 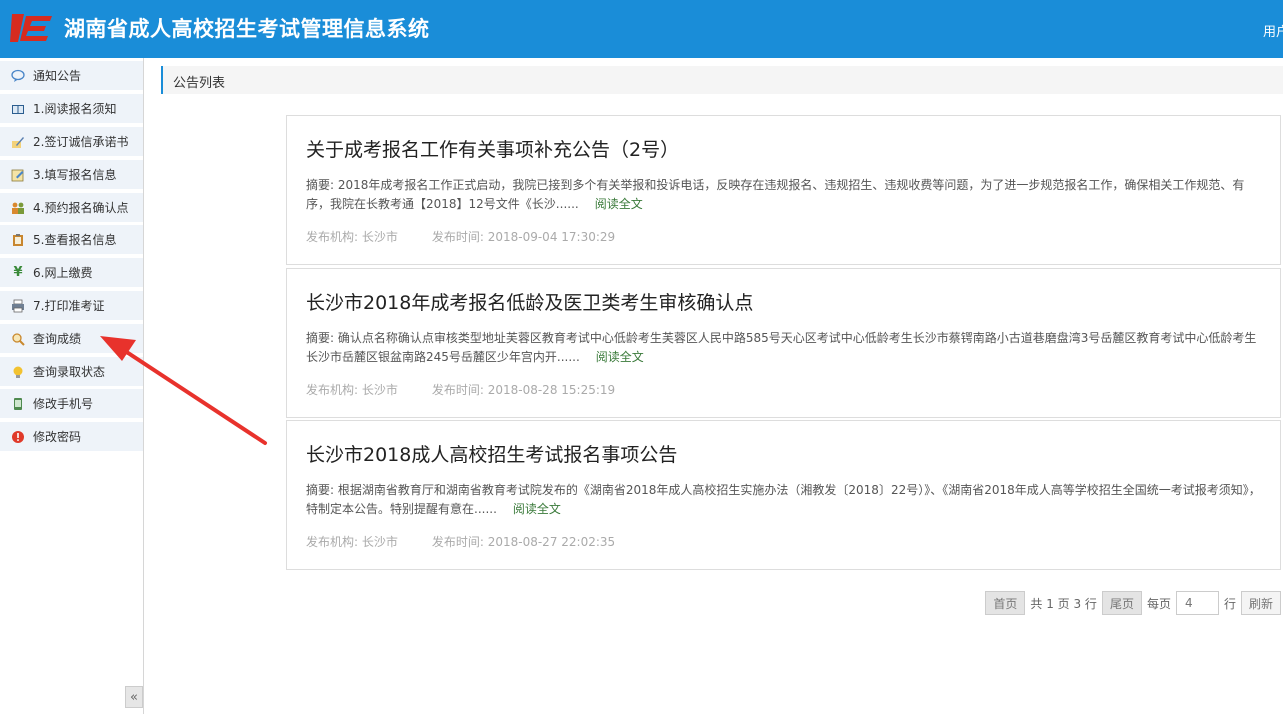 I want to click on announcement-title: 长沙市2018年成考报名低龄及医卫类考生审核确认点, so click(x=529, y=301).